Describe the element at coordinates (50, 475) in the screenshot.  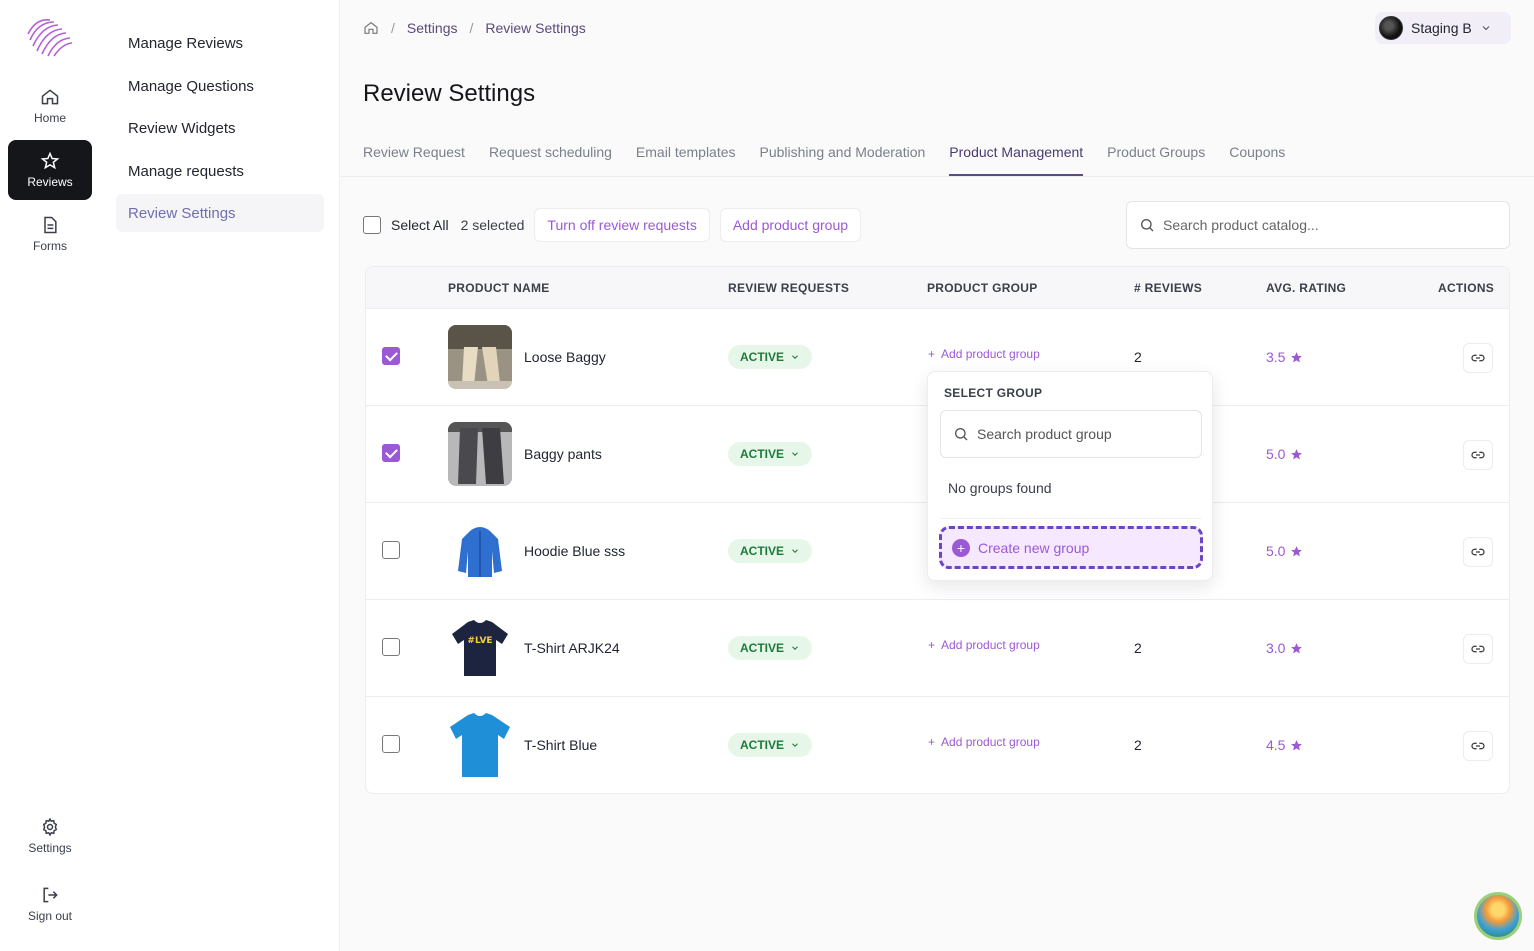
I see `app-rail: Home Reviews Forms Settings Sign out` at that location.